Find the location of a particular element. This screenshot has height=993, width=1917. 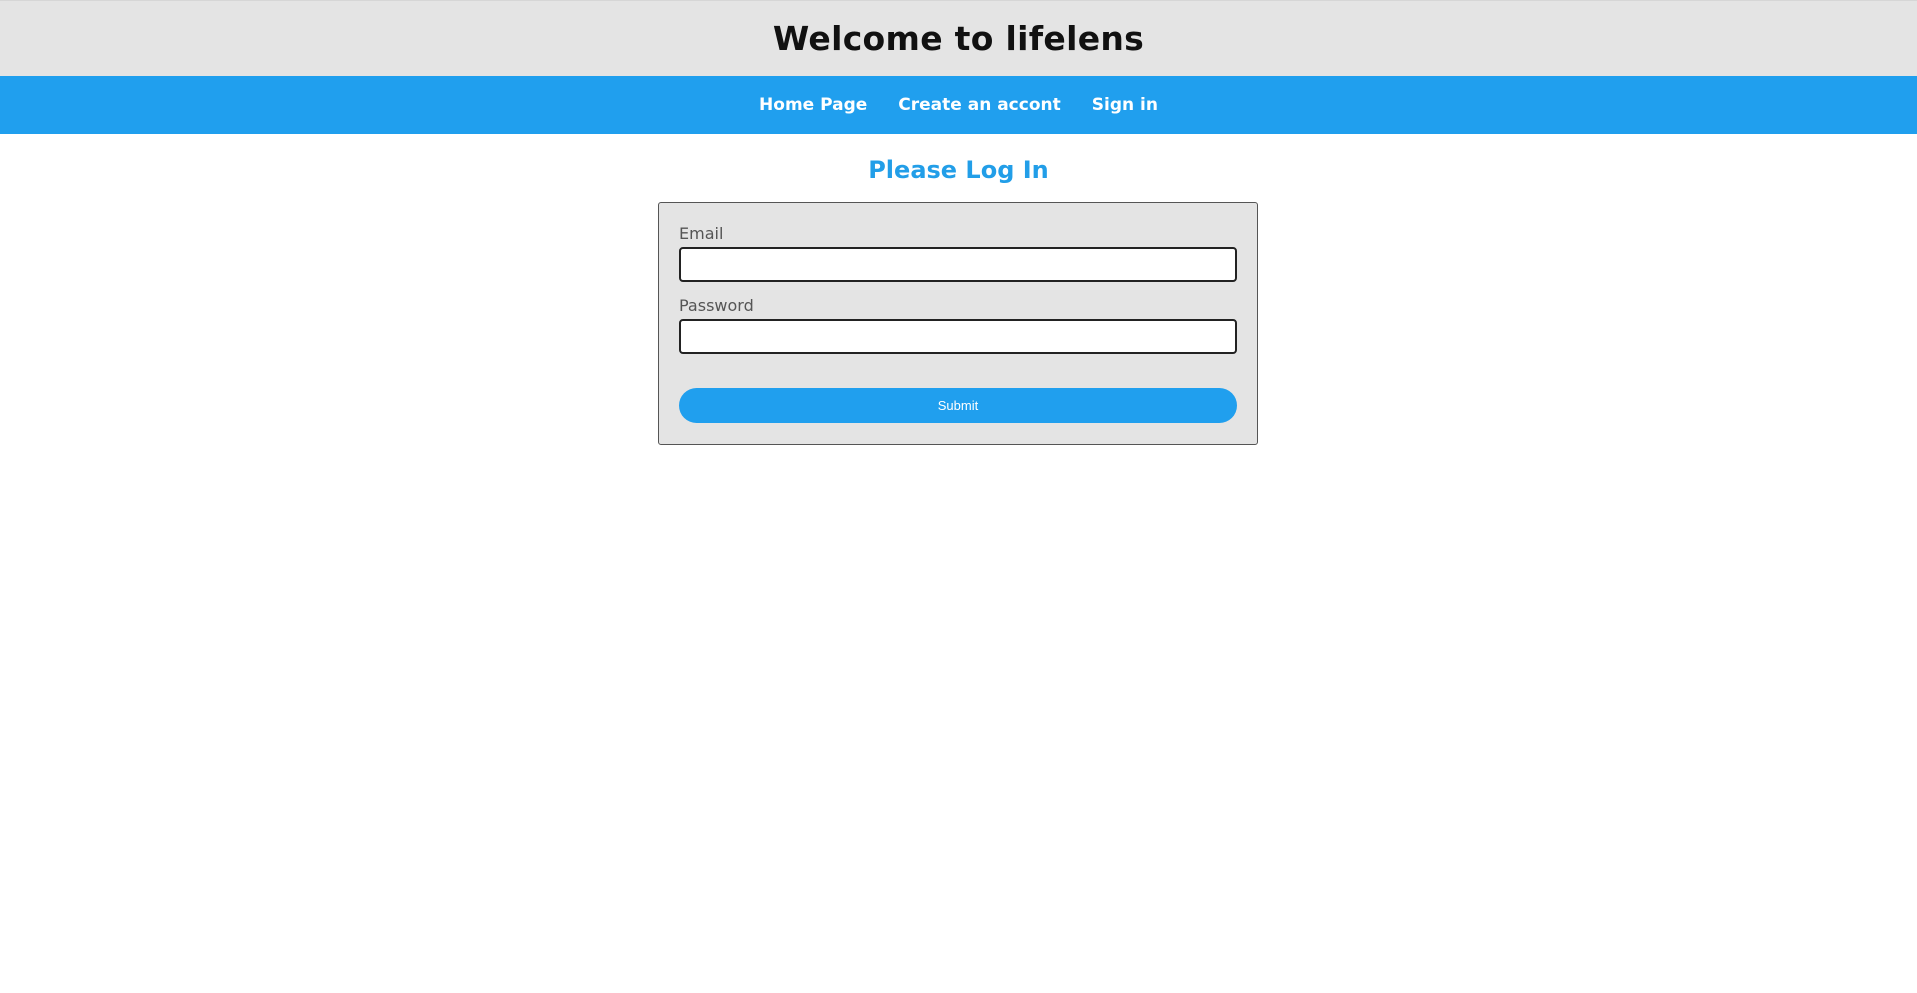

email-field-group: Email is located at coordinates (958, 252).